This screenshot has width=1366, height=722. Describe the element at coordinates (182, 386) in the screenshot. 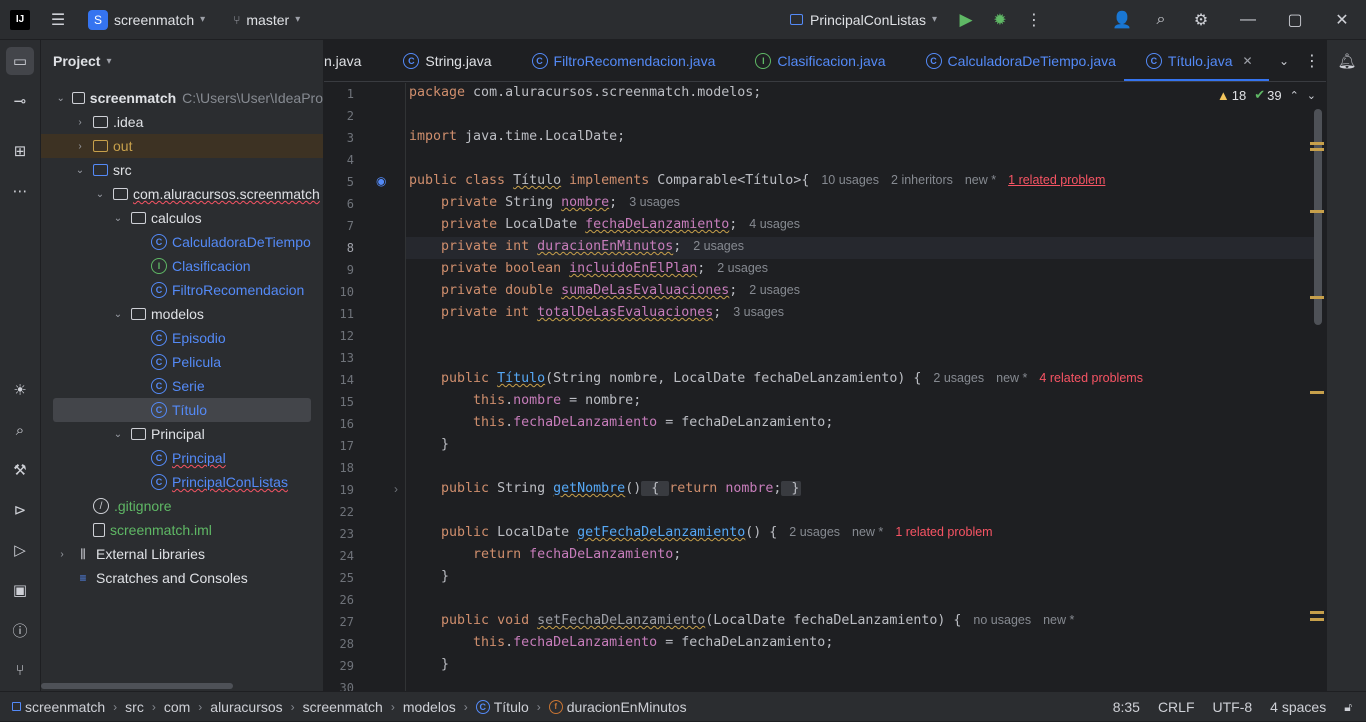

I see `tree-item-serie: C Serie` at that location.